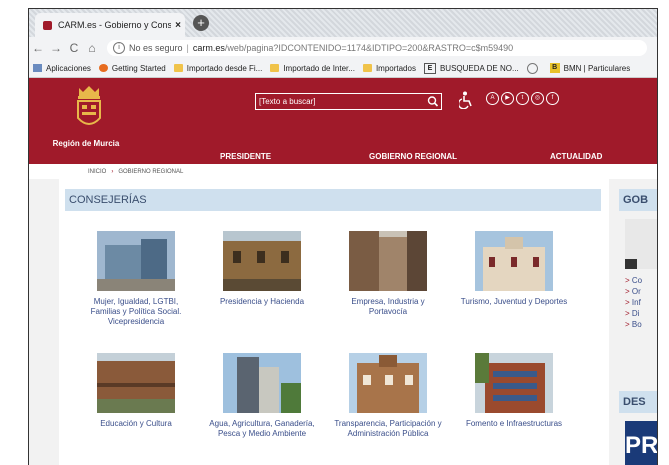 This screenshot has height=465, width=669. Describe the element at coordinates (86, 143) in the screenshot. I see `region-name: Región de Murcia` at that location.